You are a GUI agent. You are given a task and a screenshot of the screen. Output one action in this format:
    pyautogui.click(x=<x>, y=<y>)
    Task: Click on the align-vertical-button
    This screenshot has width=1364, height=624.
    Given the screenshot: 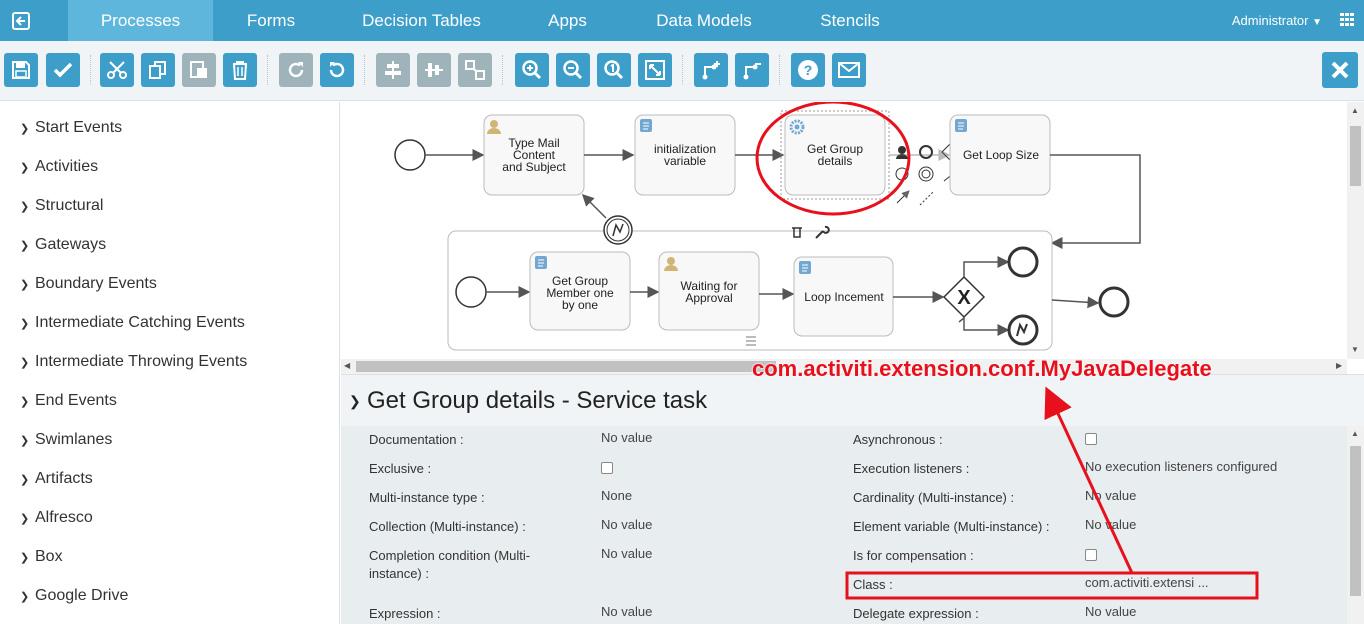 What is the action you would take?
    pyautogui.click(x=434, y=70)
    